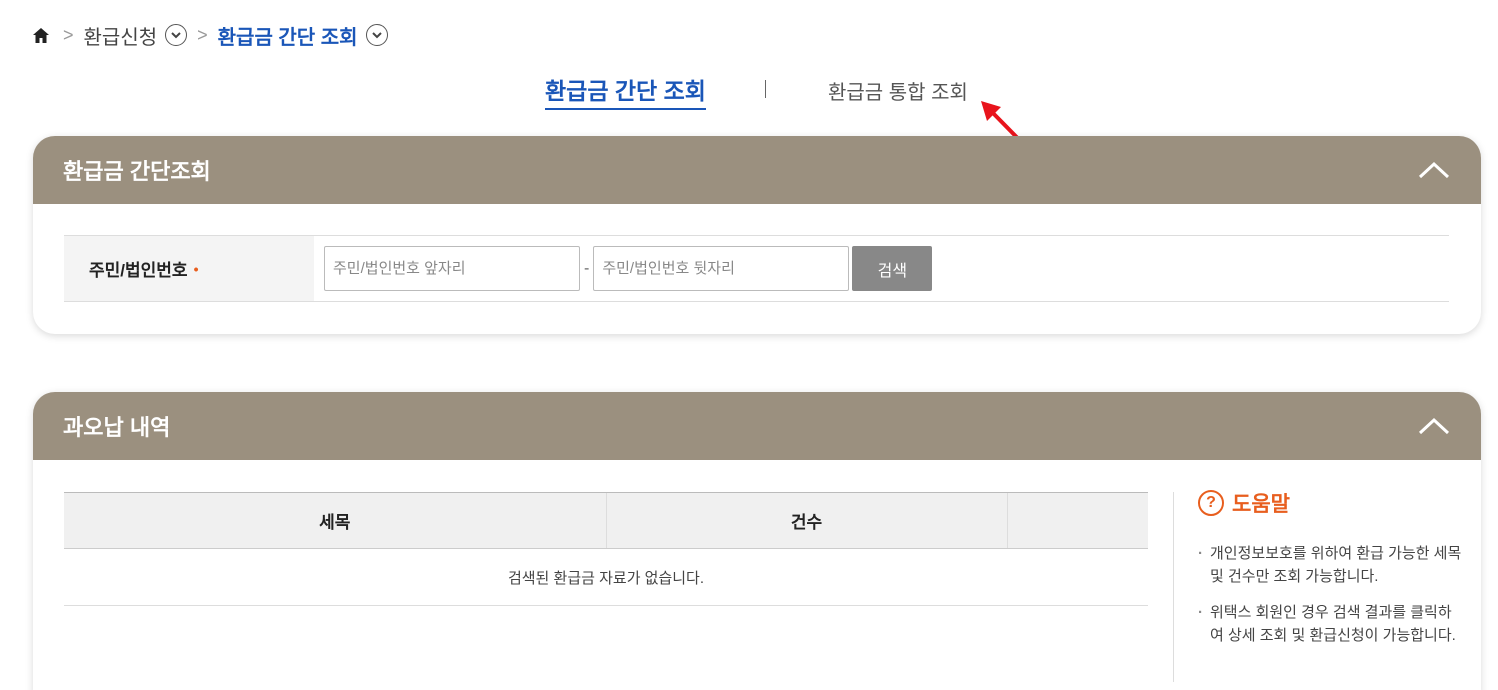 This screenshot has height=690, width=1498. Describe the element at coordinates (757, 170) in the screenshot. I see `panel-header: 환급금 간단조회` at that location.